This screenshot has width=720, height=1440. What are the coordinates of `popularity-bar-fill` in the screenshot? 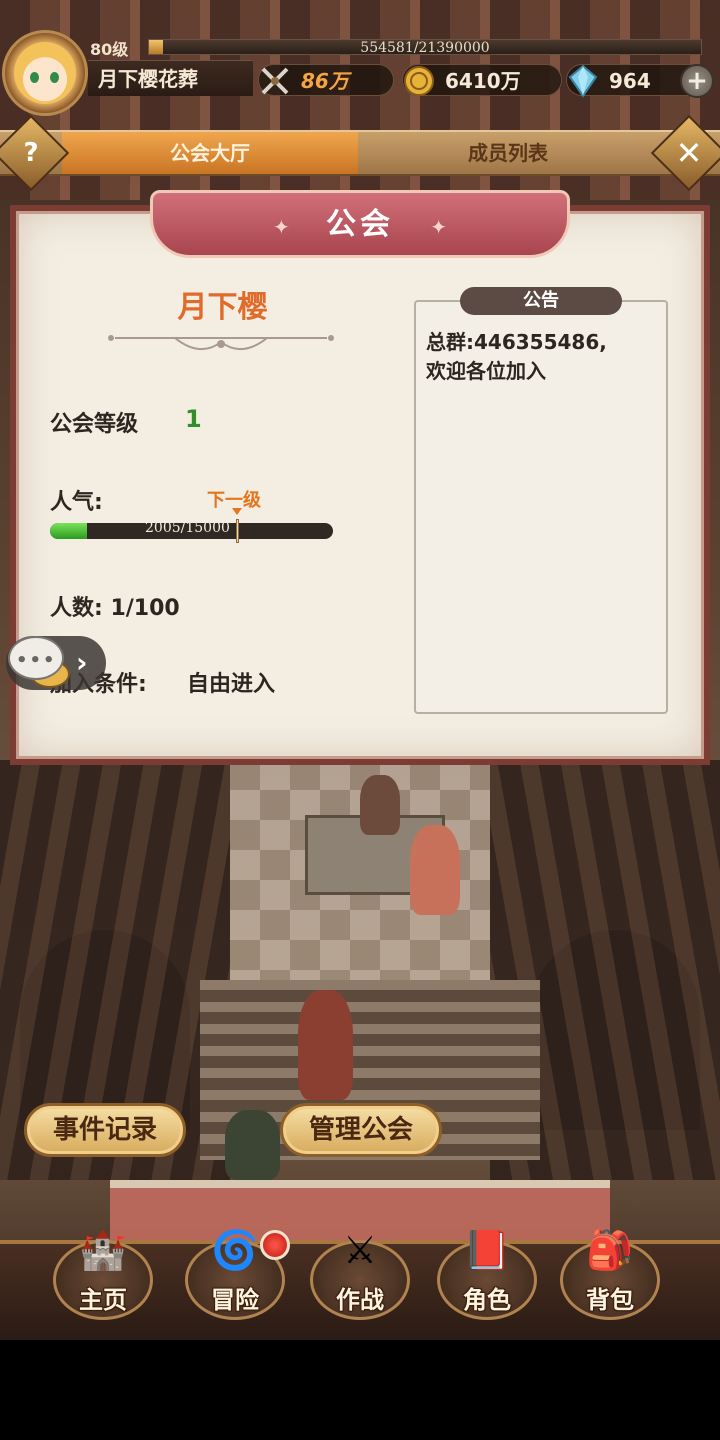 It's located at (68, 531).